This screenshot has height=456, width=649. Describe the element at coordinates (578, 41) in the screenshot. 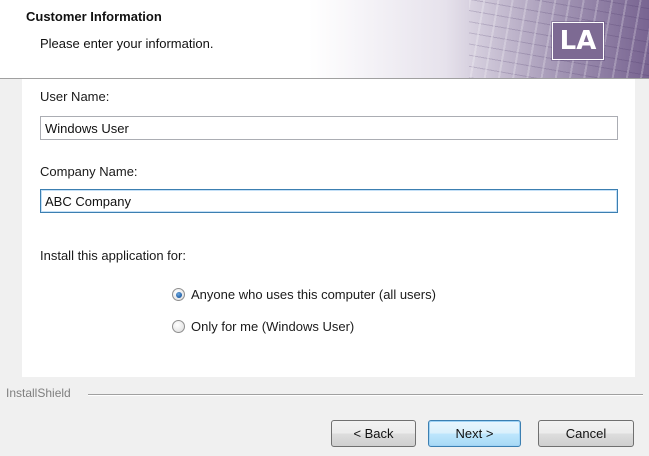

I see `product-logo: LA` at that location.